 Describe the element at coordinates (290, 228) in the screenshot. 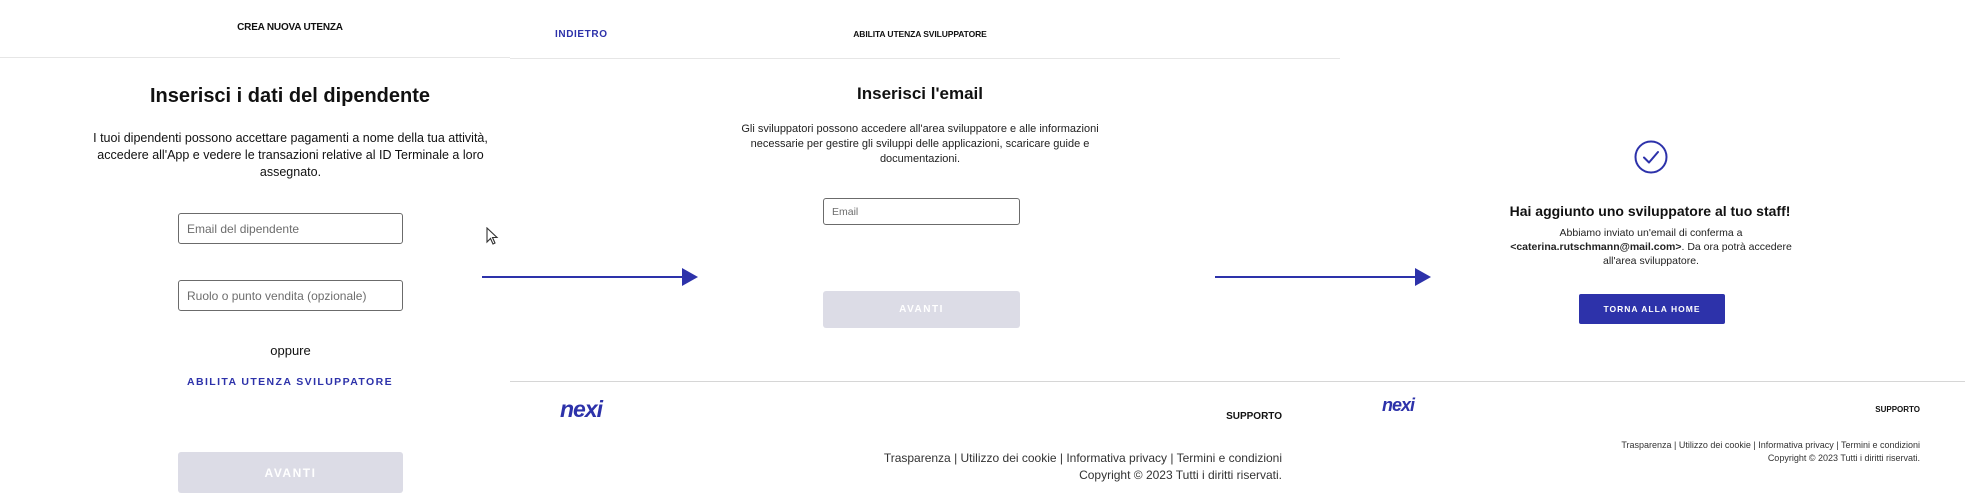

I see `employee-email-field: Email del dipendente` at that location.